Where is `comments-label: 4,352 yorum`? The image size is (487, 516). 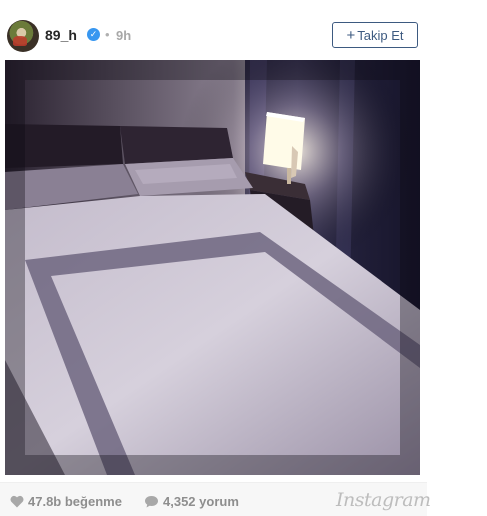
comments-label: 4,352 yorum is located at coordinates (201, 501).